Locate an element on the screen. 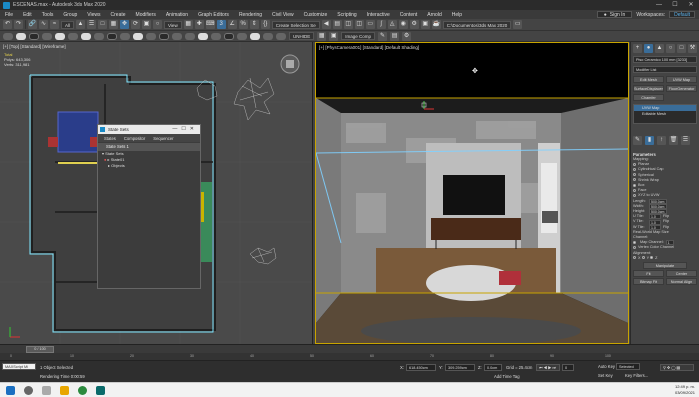  sign-in-button: ● Sign In is located at coordinates (614, 14).